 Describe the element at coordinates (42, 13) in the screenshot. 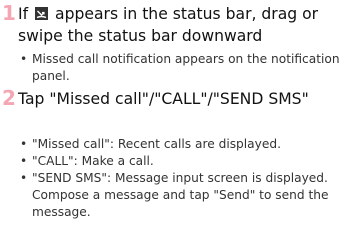

I see `missed-call-icon` at that location.